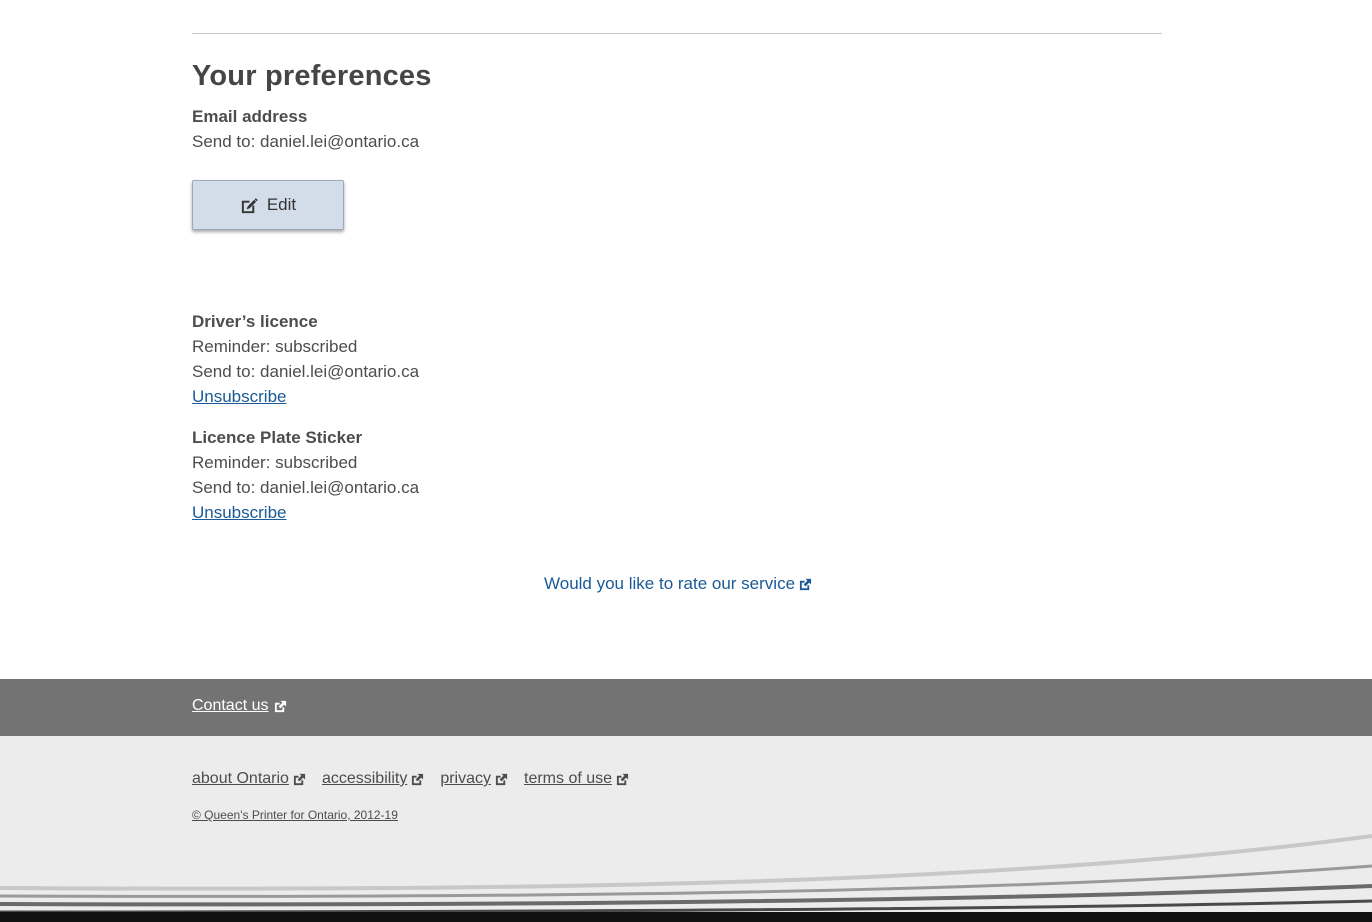 Image resolution: width=1372 pixels, height=922 pixels. What do you see at coordinates (250, 116) in the screenshot?
I see `email-address-label: Email address` at bounding box center [250, 116].